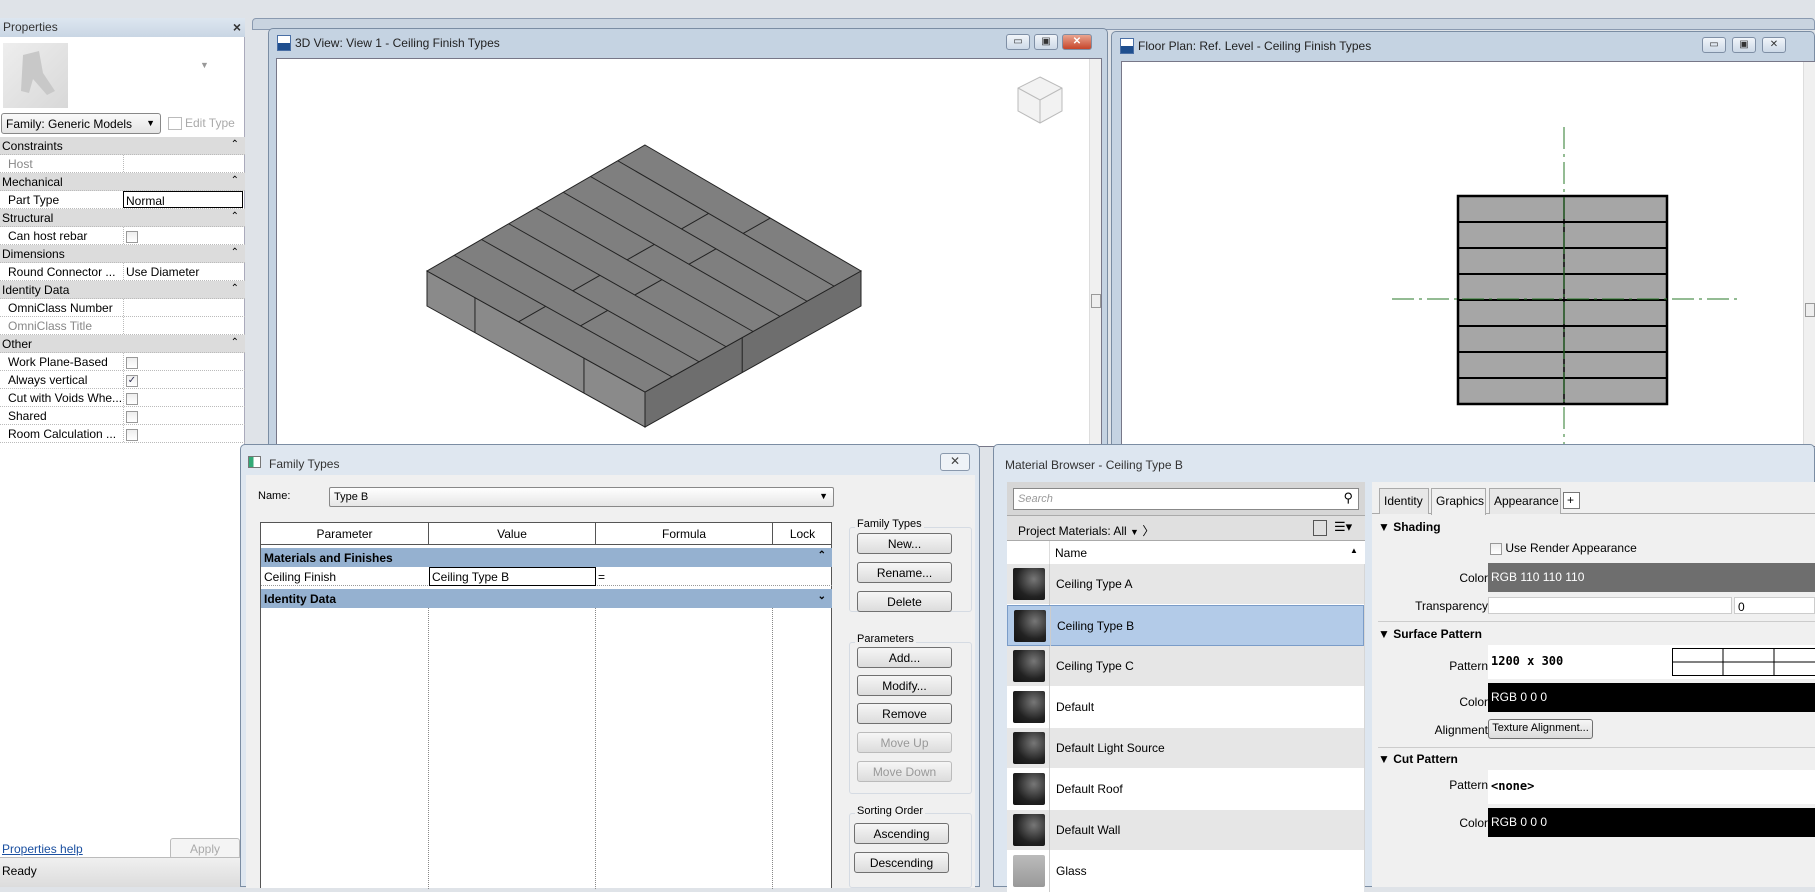  Describe the element at coordinates (1404, 501) in the screenshot. I see `tab-identity: Identity` at that location.